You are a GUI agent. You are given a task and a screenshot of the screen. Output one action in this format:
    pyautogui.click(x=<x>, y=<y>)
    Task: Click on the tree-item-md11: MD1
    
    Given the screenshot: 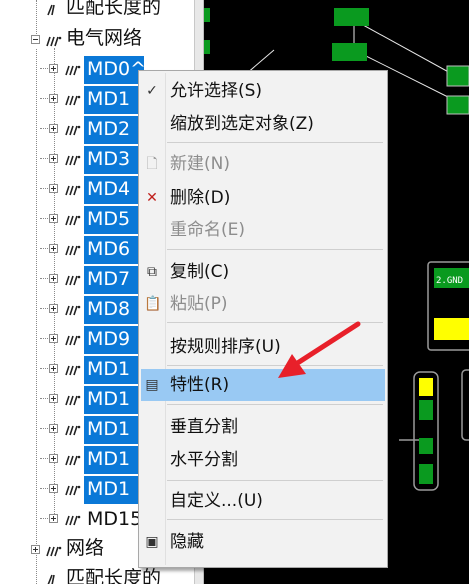 What is the action you would take?
    pyautogui.click(x=114, y=400)
    